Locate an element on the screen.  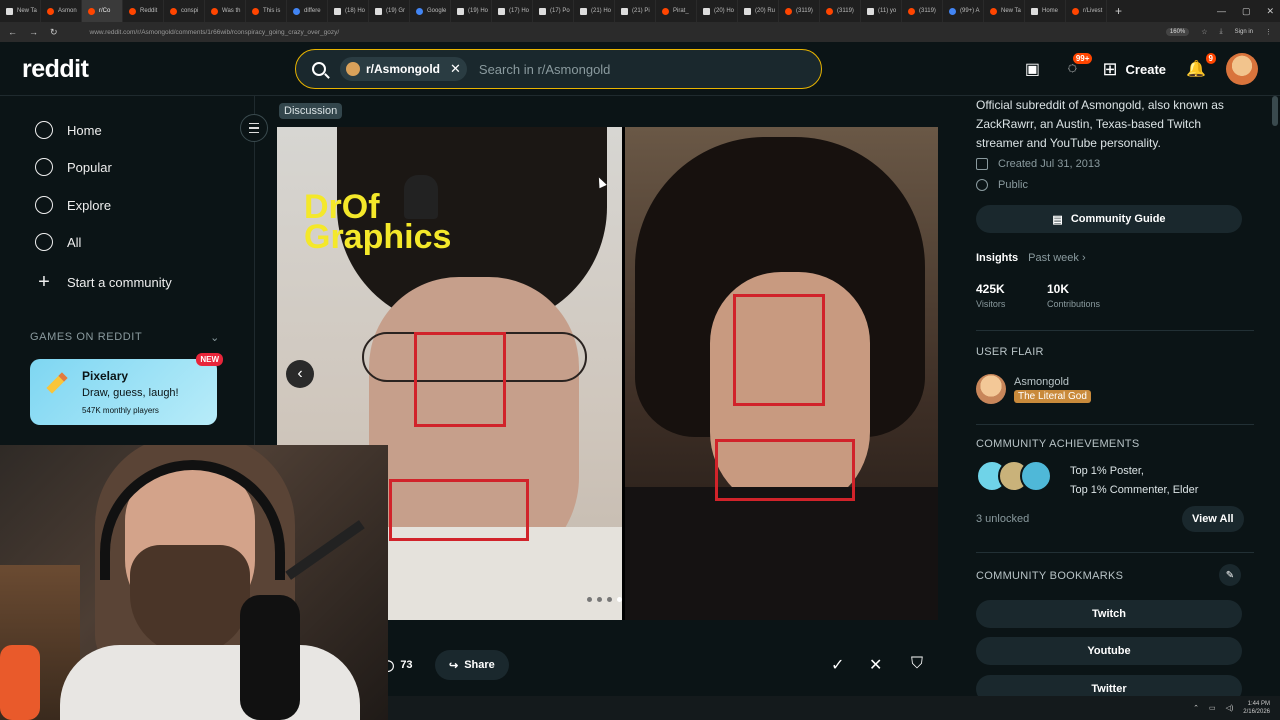
browser-tab: Was th is located at coordinates (225, 11).